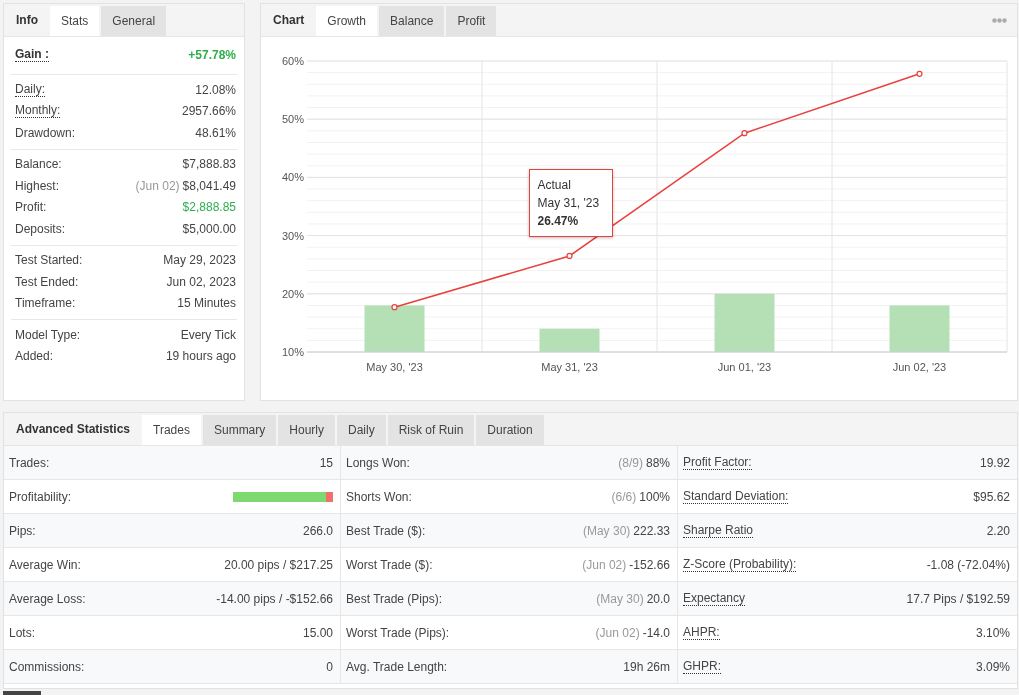 The width and height of the screenshot is (1019, 695). I want to click on stat-value: 3.09%, so click(992, 666).